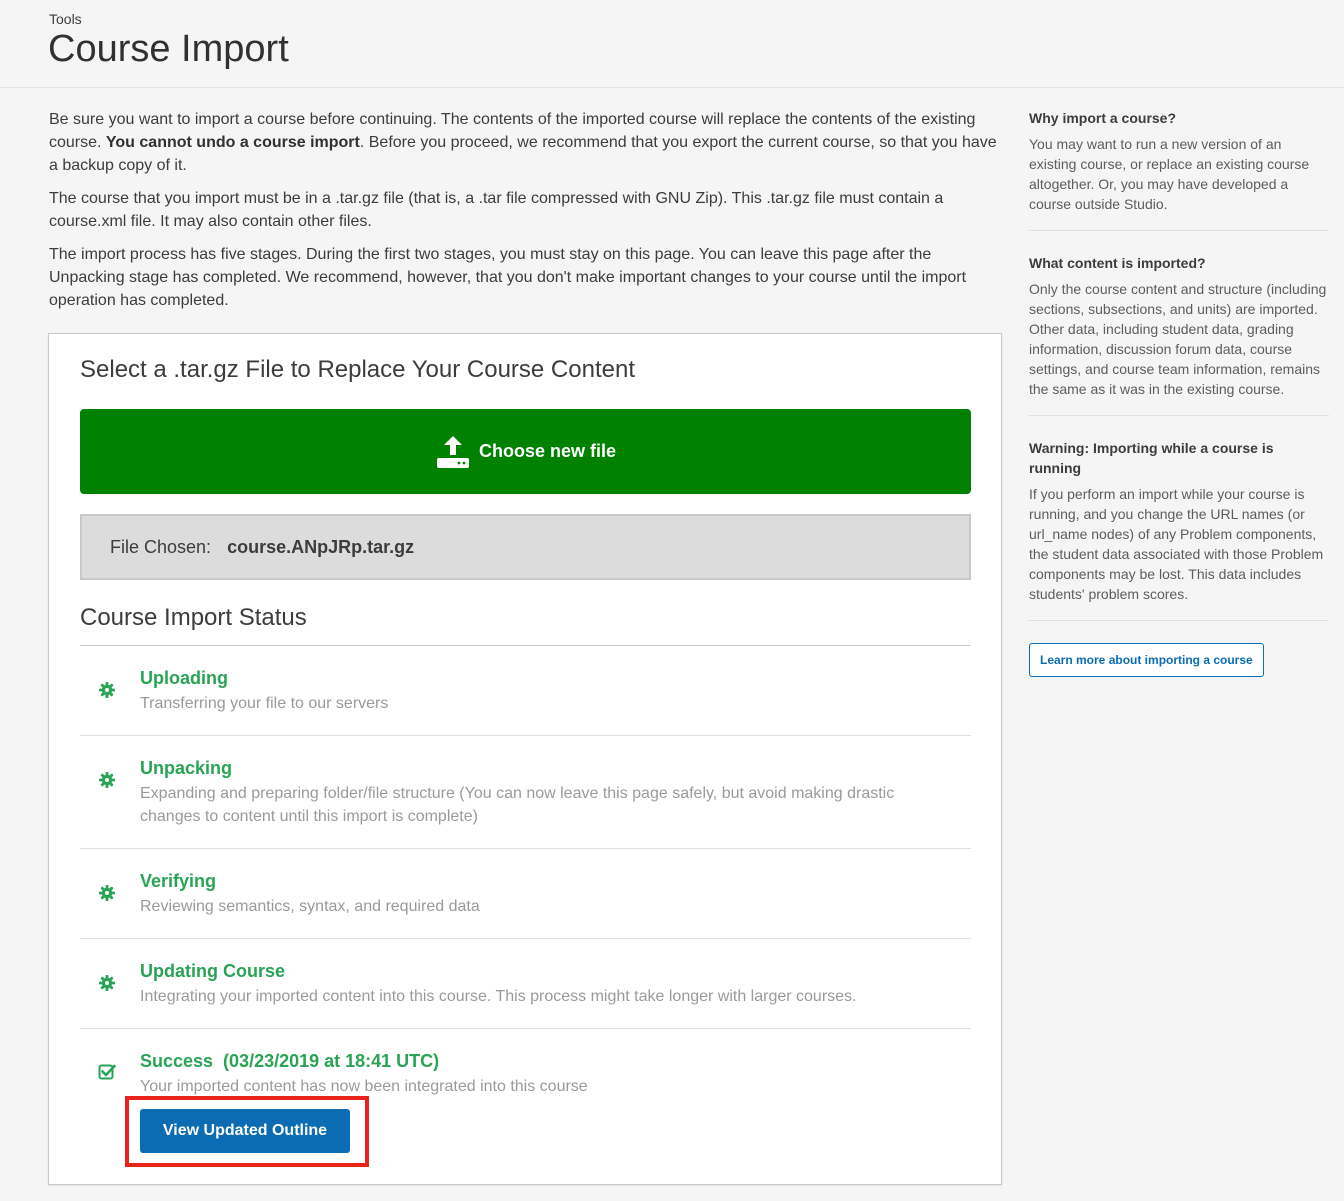 The width and height of the screenshot is (1344, 1201). What do you see at coordinates (168, 49) in the screenshot?
I see `page-title: Course Import` at bounding box center [168, 49].